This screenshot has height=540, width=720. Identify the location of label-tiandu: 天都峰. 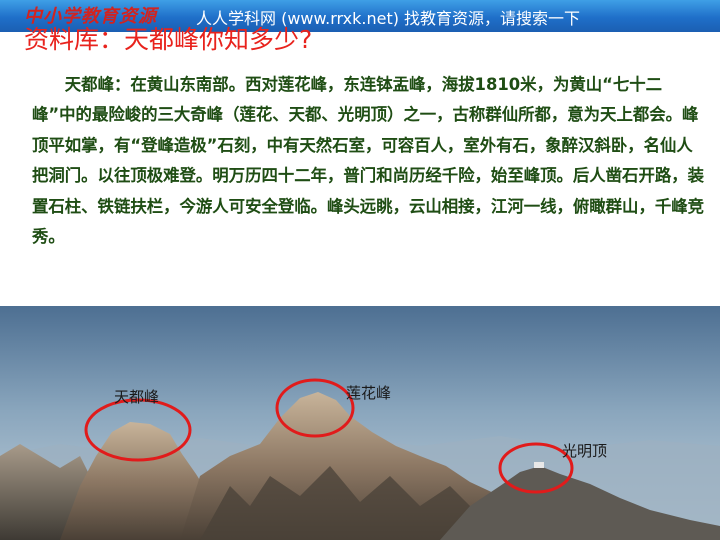
(137, 397).